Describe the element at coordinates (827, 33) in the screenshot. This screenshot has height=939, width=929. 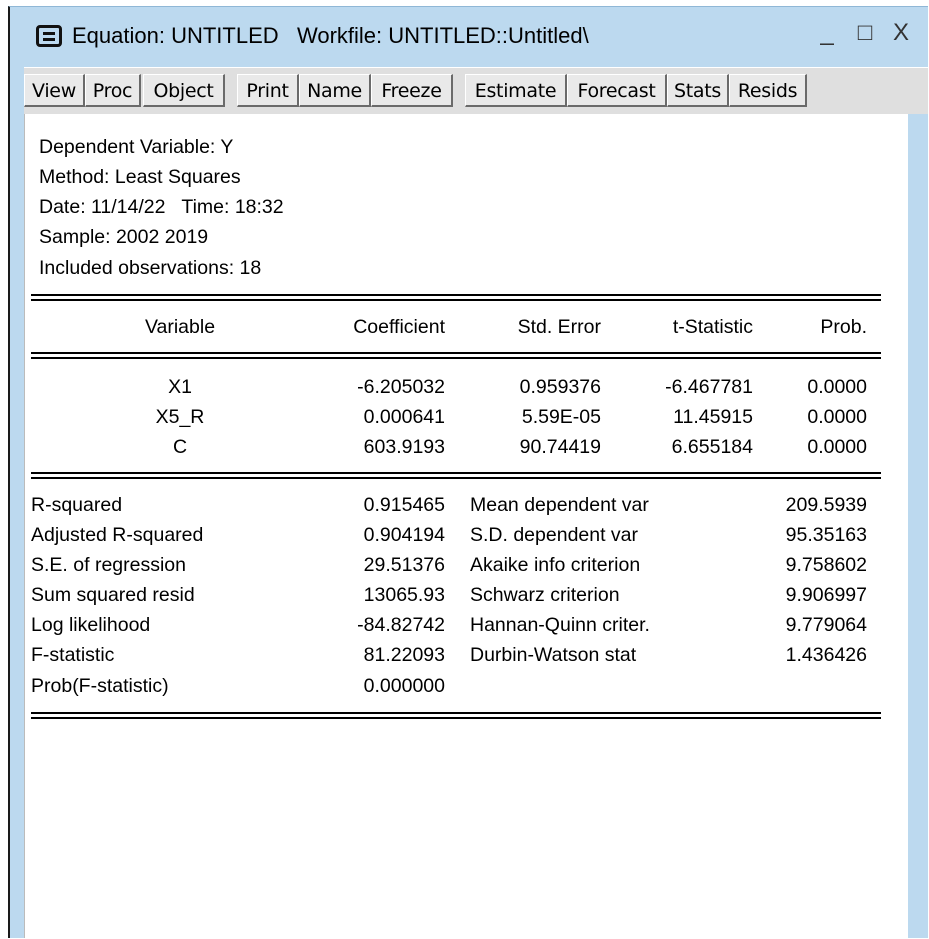
I see `minimize-button: _` at that location.